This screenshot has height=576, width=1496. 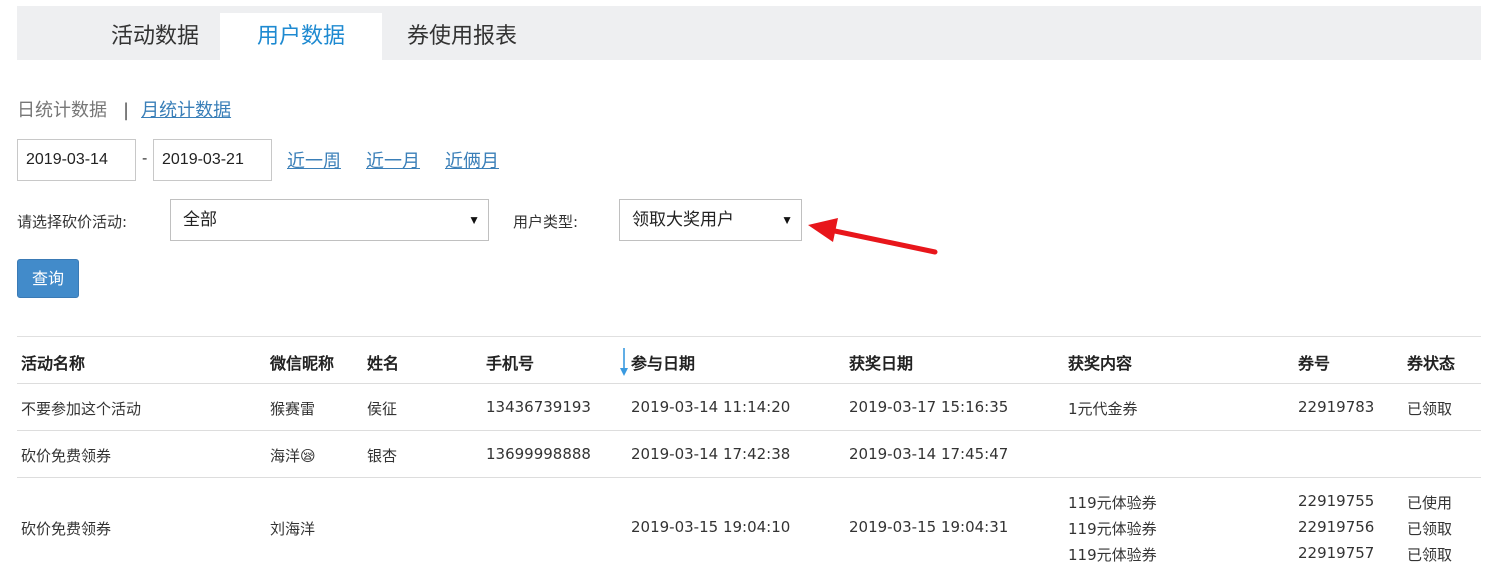 I want to click on last-two-months-link: 近俩月, so click(x=472, y=160).